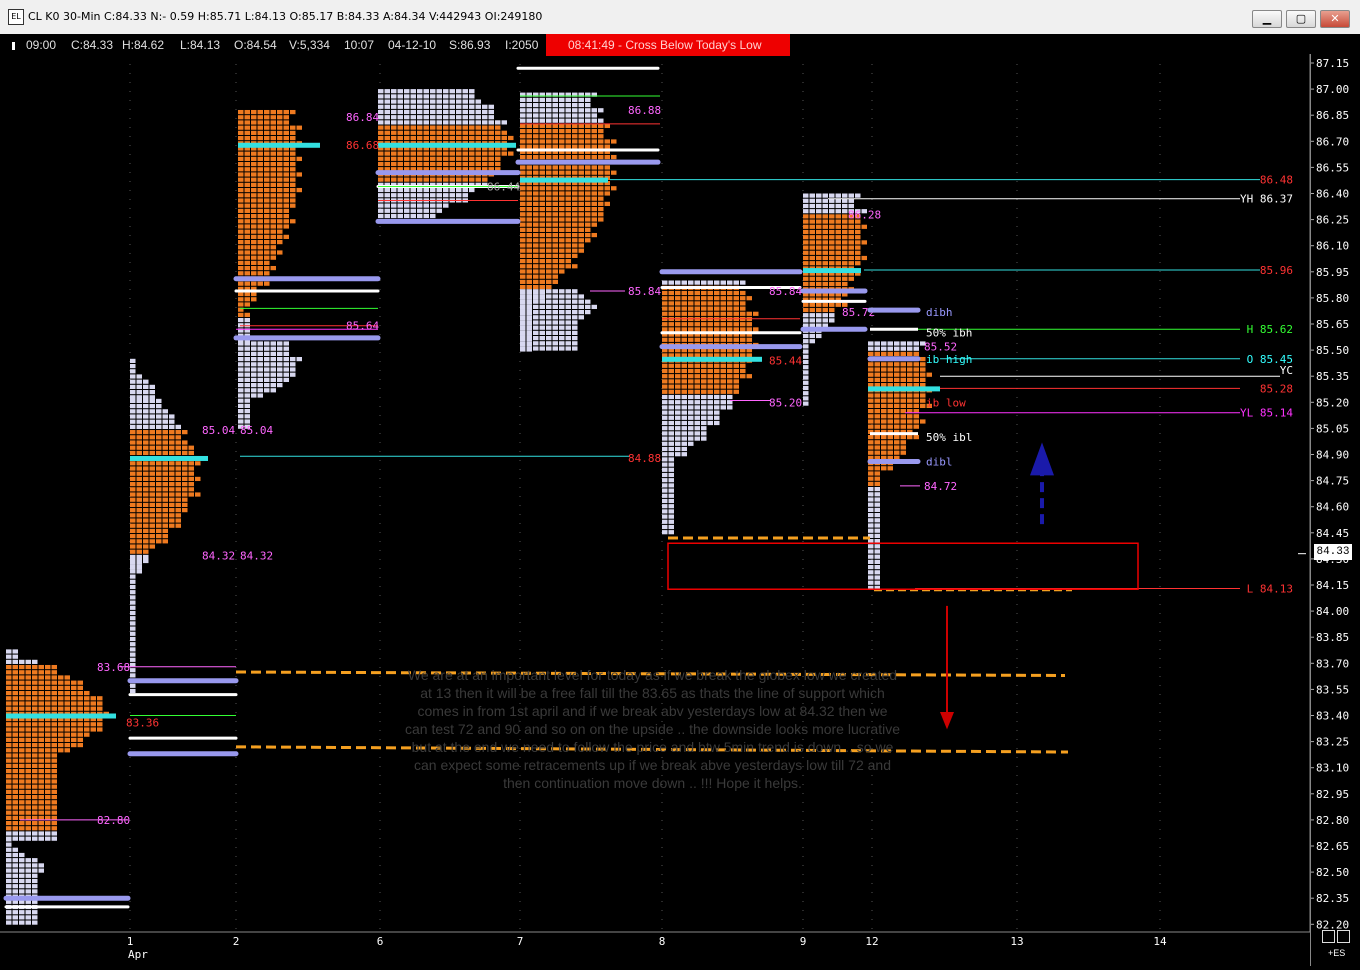  I want to click on app-icon: EL, so click(16, 17).